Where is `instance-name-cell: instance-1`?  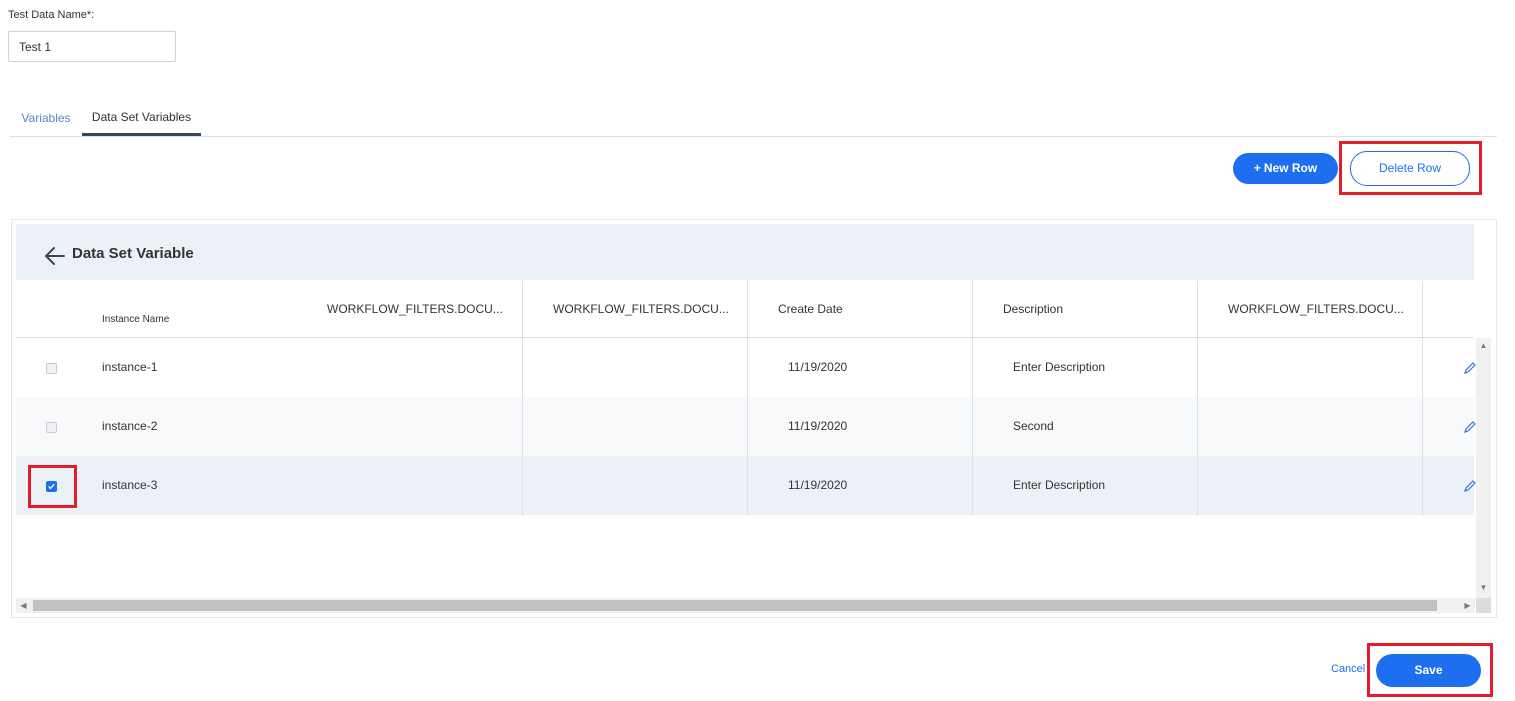 instance-name-cell: instance-1 is located at coordinates (130, 367).